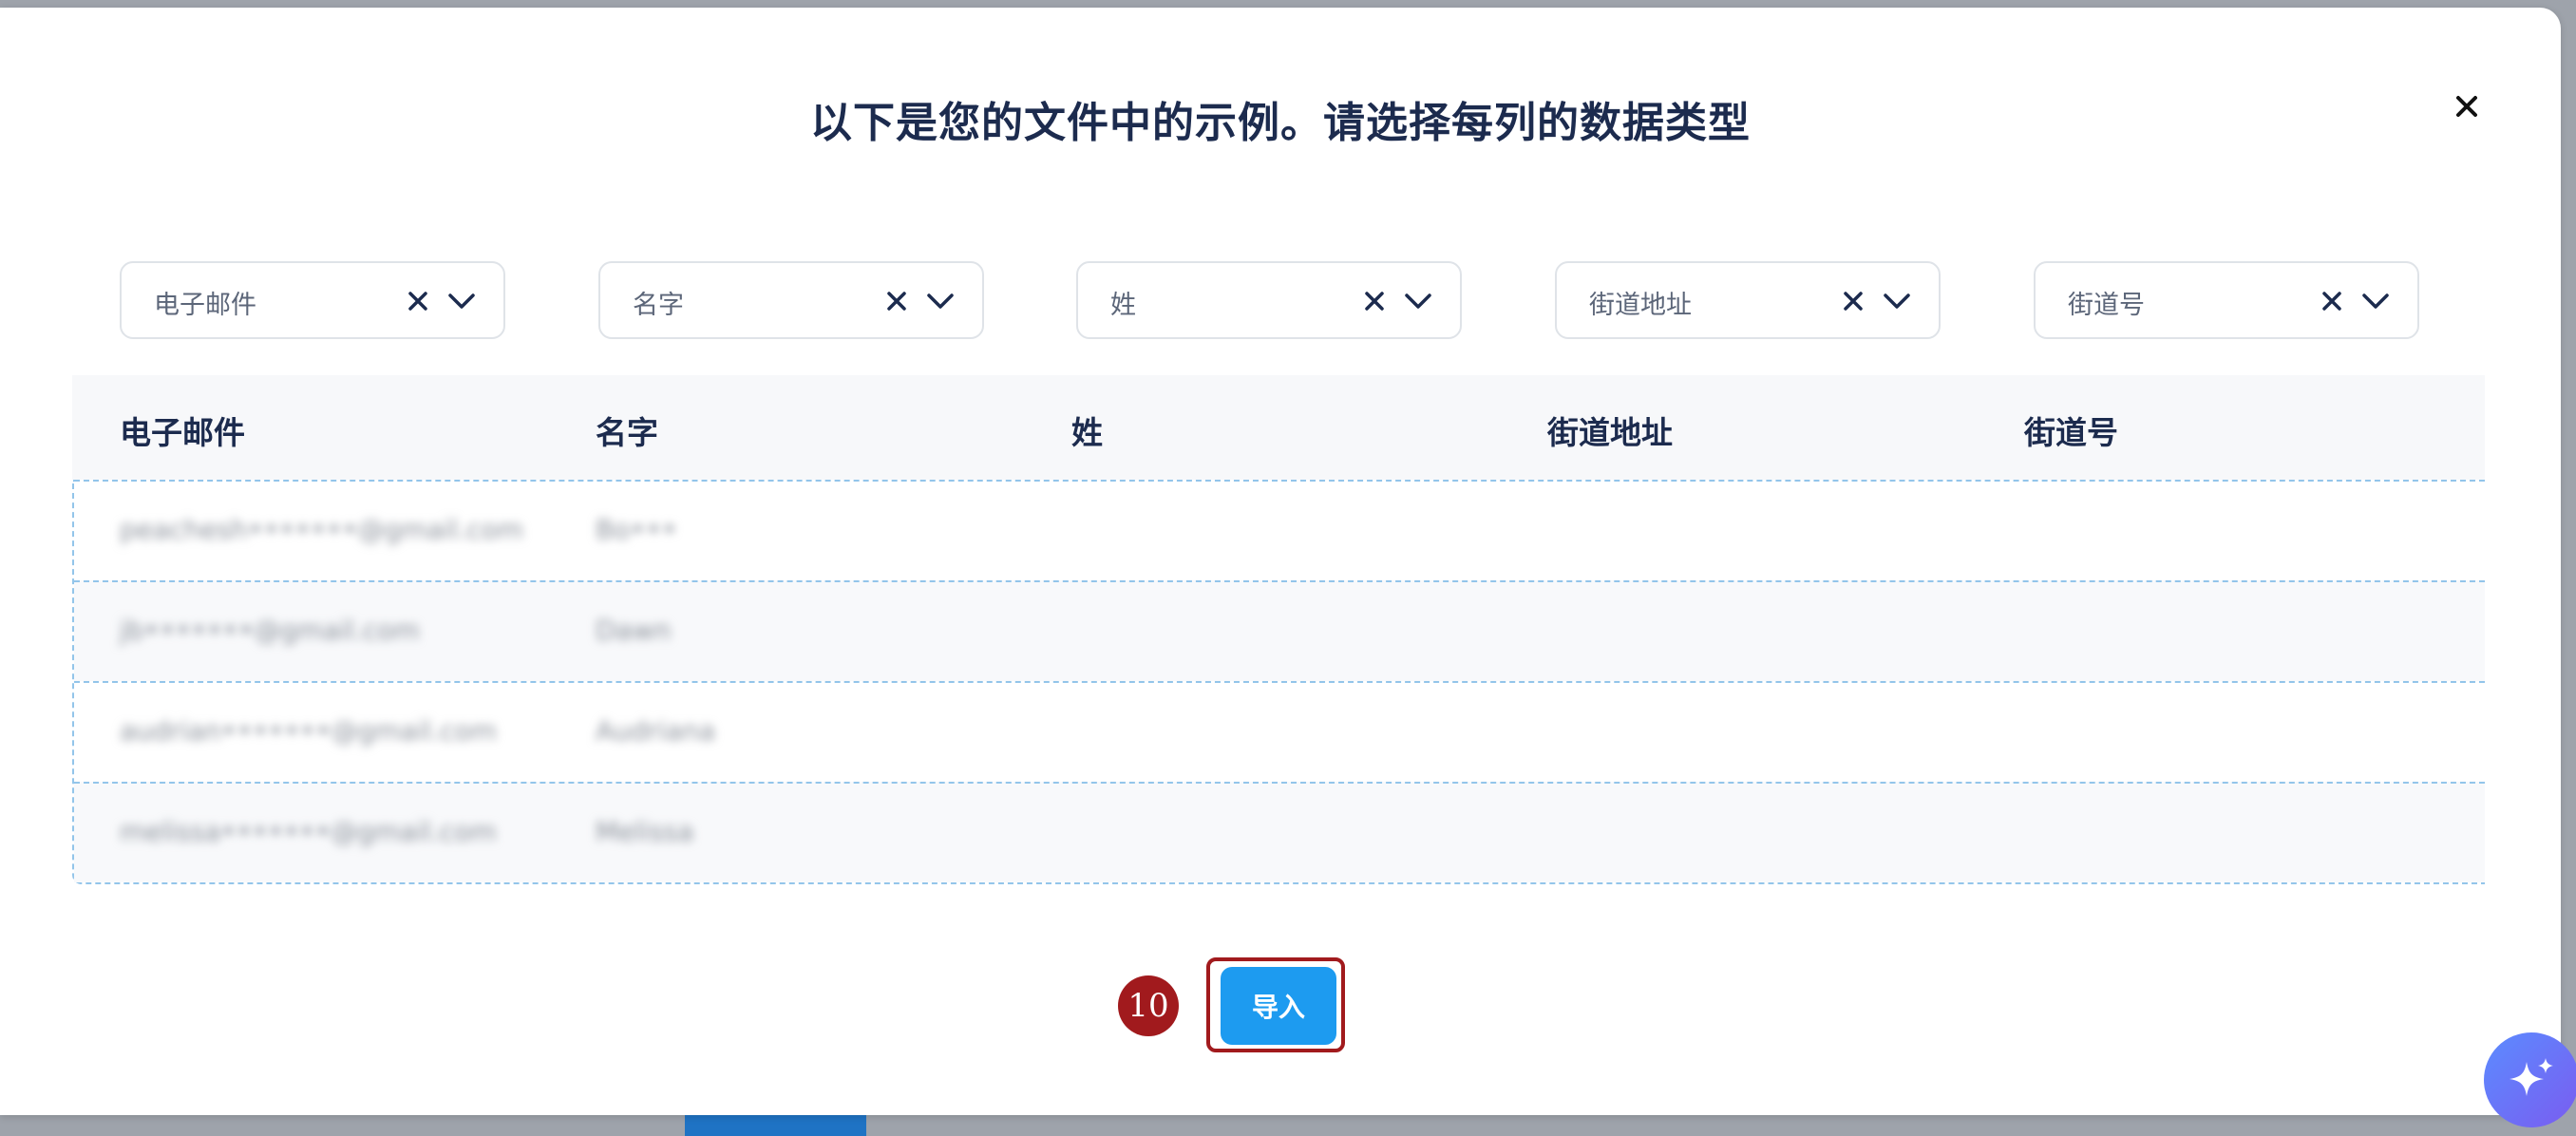  What do you see at coordinates (791, 300) in the screenshot?
I see `column-type-select-2: 名字` at bounding box center [791, 300].